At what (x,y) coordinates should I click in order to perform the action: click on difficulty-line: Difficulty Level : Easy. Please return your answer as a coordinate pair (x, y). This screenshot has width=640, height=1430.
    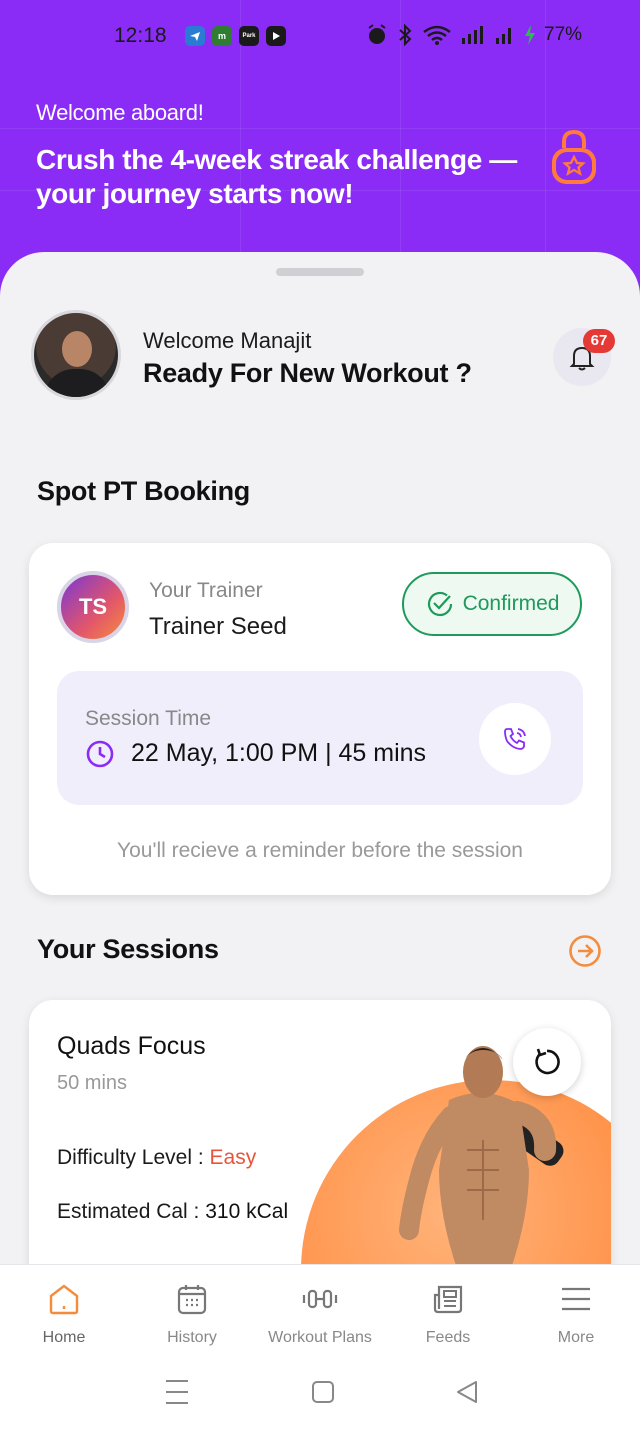
    Looking at the image, I should click on (156, 1158).